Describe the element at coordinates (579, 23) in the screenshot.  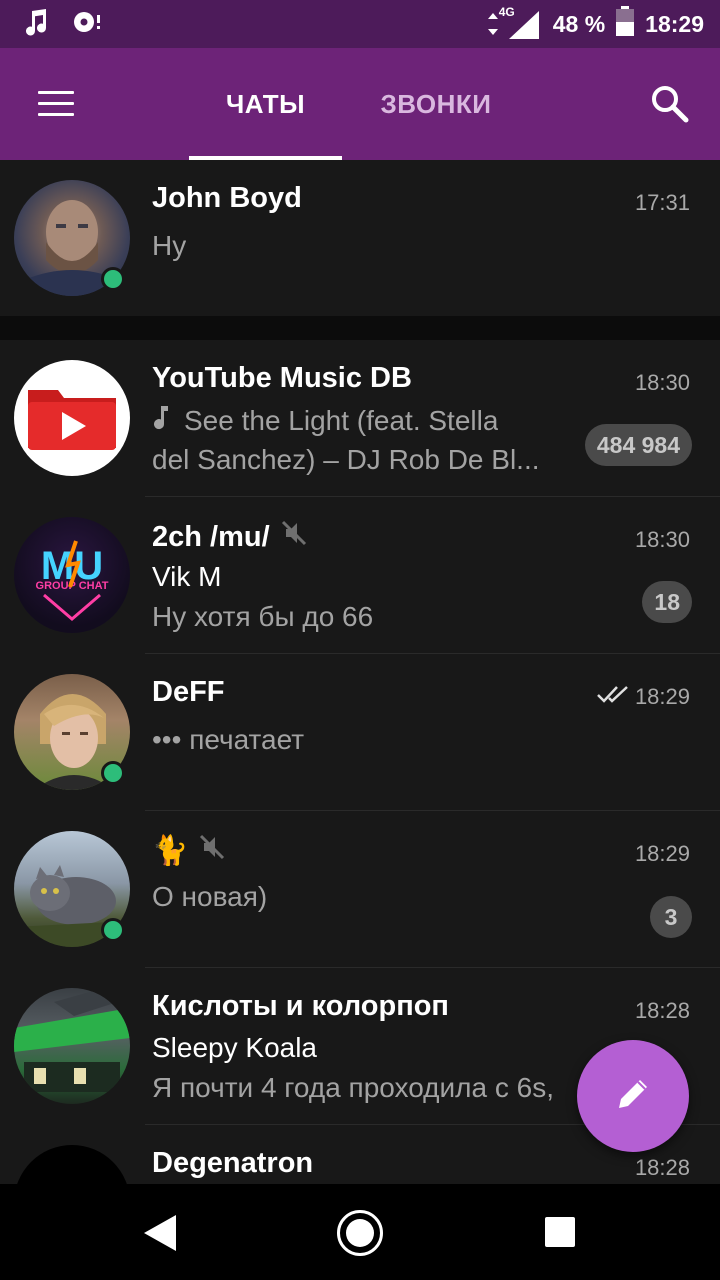
I see `battery-percent: 48 %` at that location.